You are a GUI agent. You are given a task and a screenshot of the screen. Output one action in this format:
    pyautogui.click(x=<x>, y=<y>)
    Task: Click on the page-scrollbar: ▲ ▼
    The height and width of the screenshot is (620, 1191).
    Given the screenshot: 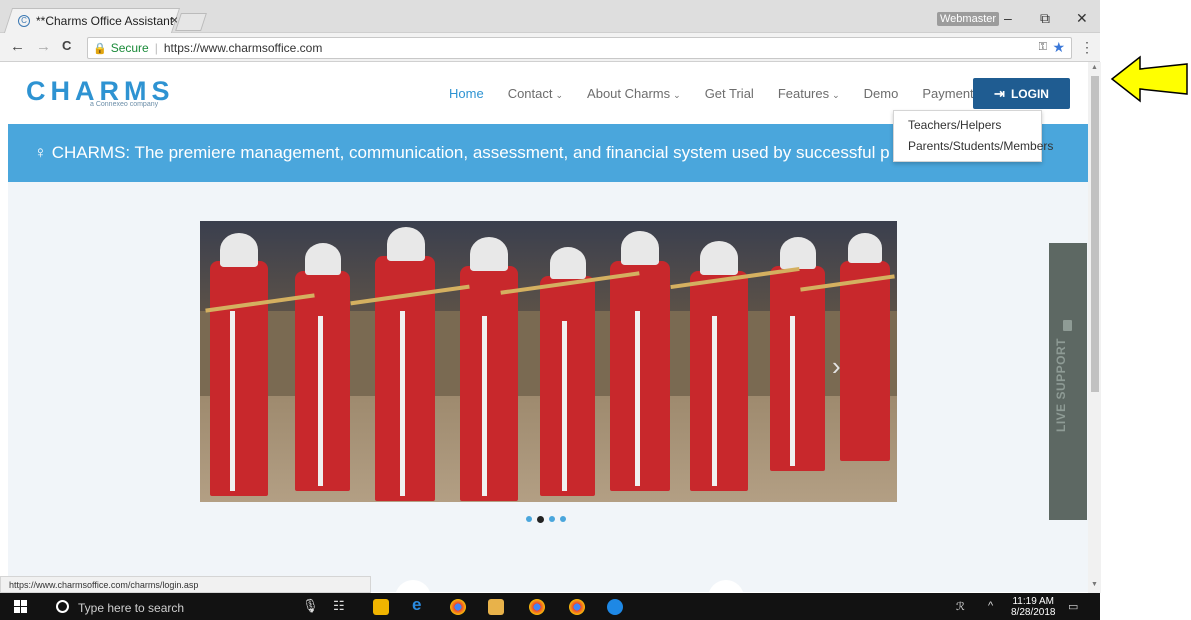 What is the action you would take?
    pyautogui.click(x=1094, y=327)
    